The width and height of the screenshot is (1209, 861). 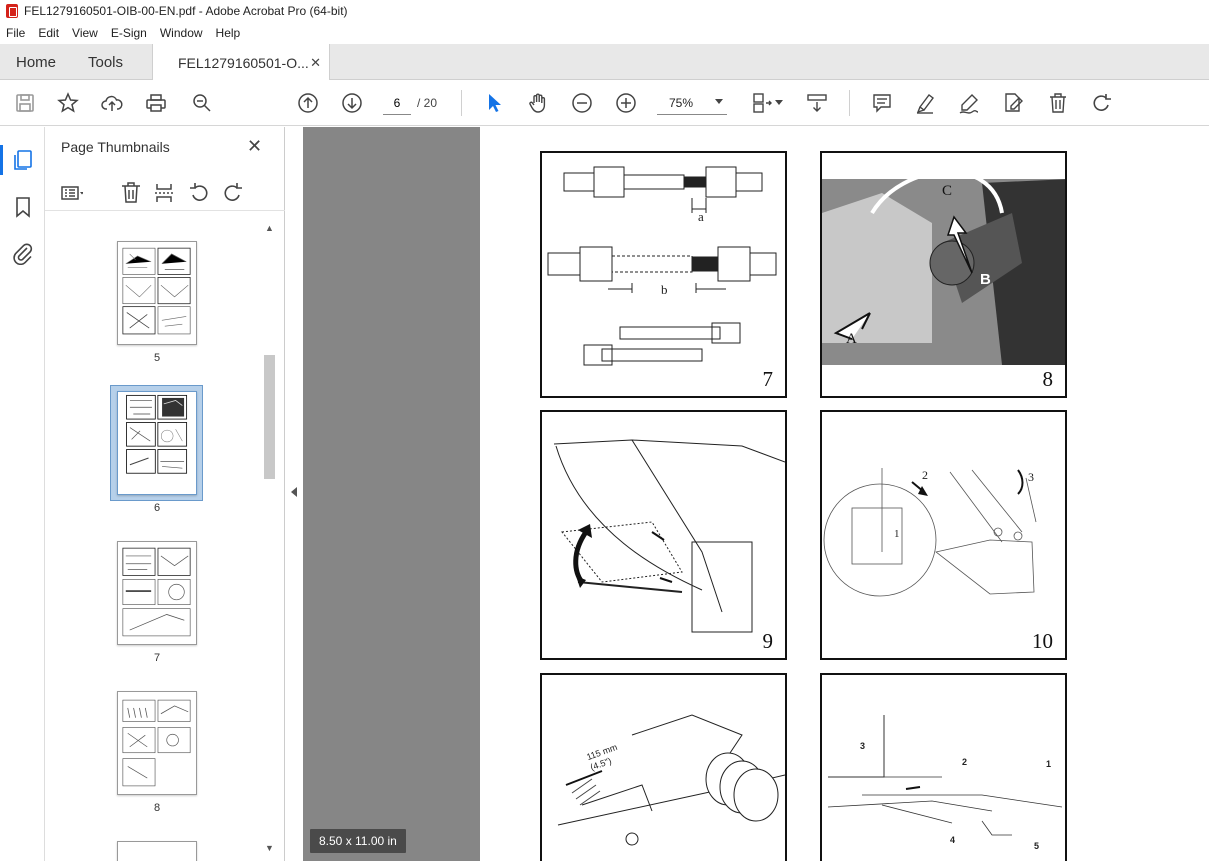 What do you see at coordinates (925, 103) in the screenshot?
I see `highlight-pen-icon` at bounding box center [925, 103].